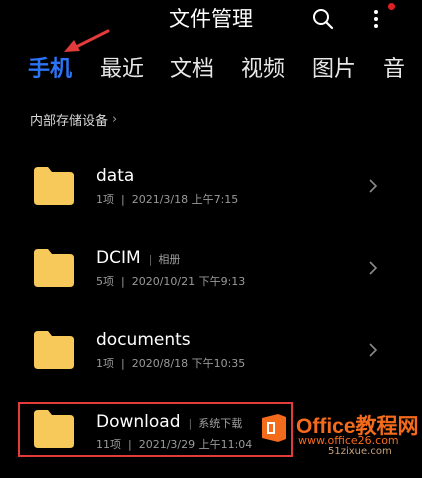 This screenshot has width=422, height=478. I want to click on folder-date: 2021/3/18 上午7:15, so click(185, 199).